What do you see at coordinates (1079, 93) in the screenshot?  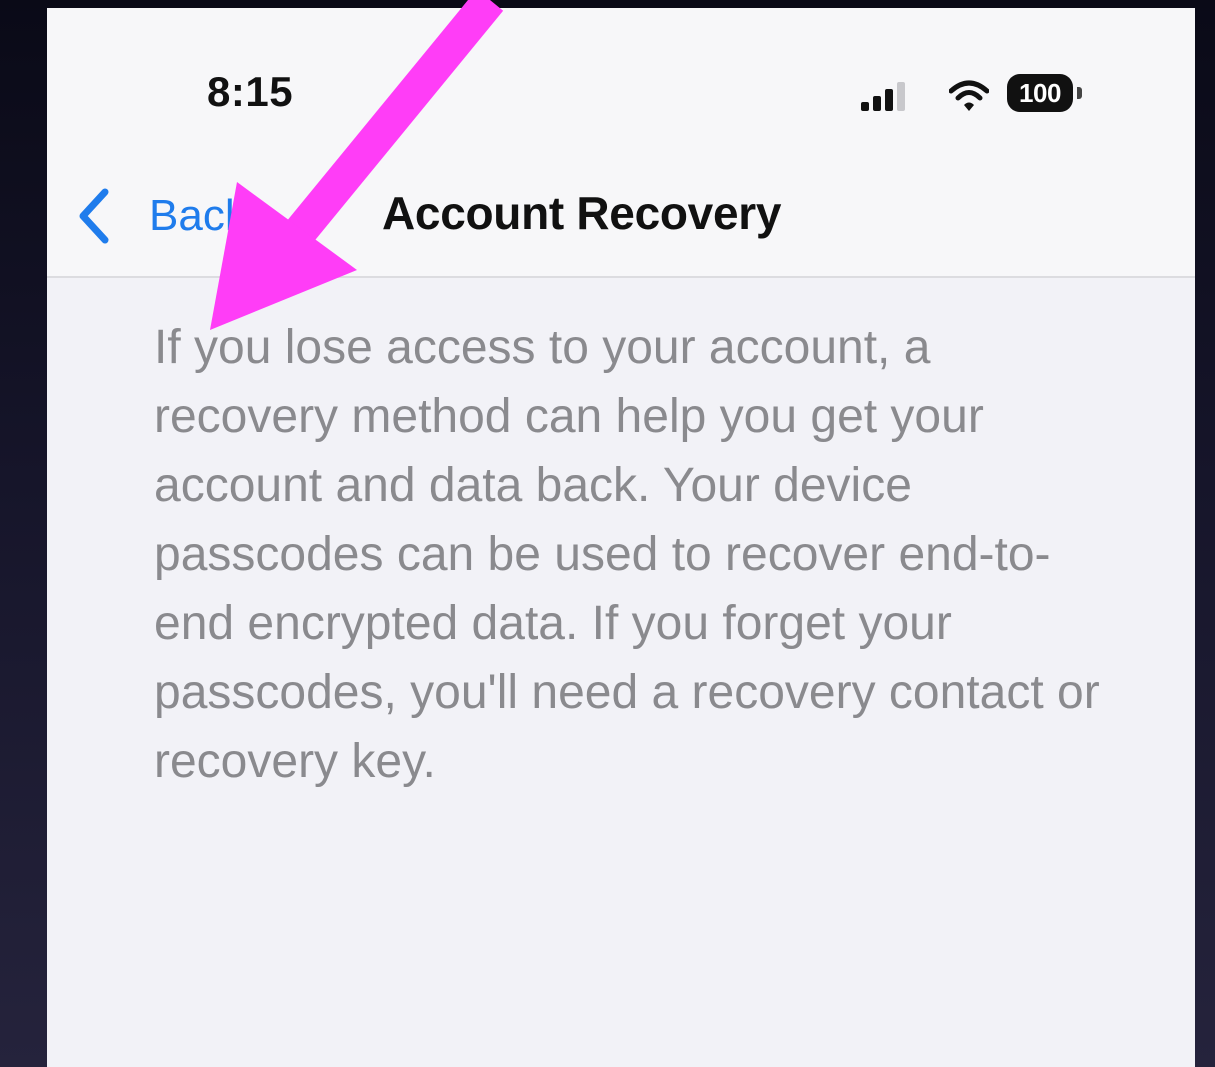 I see `battery-tip` at bounding box center [1079, 93].